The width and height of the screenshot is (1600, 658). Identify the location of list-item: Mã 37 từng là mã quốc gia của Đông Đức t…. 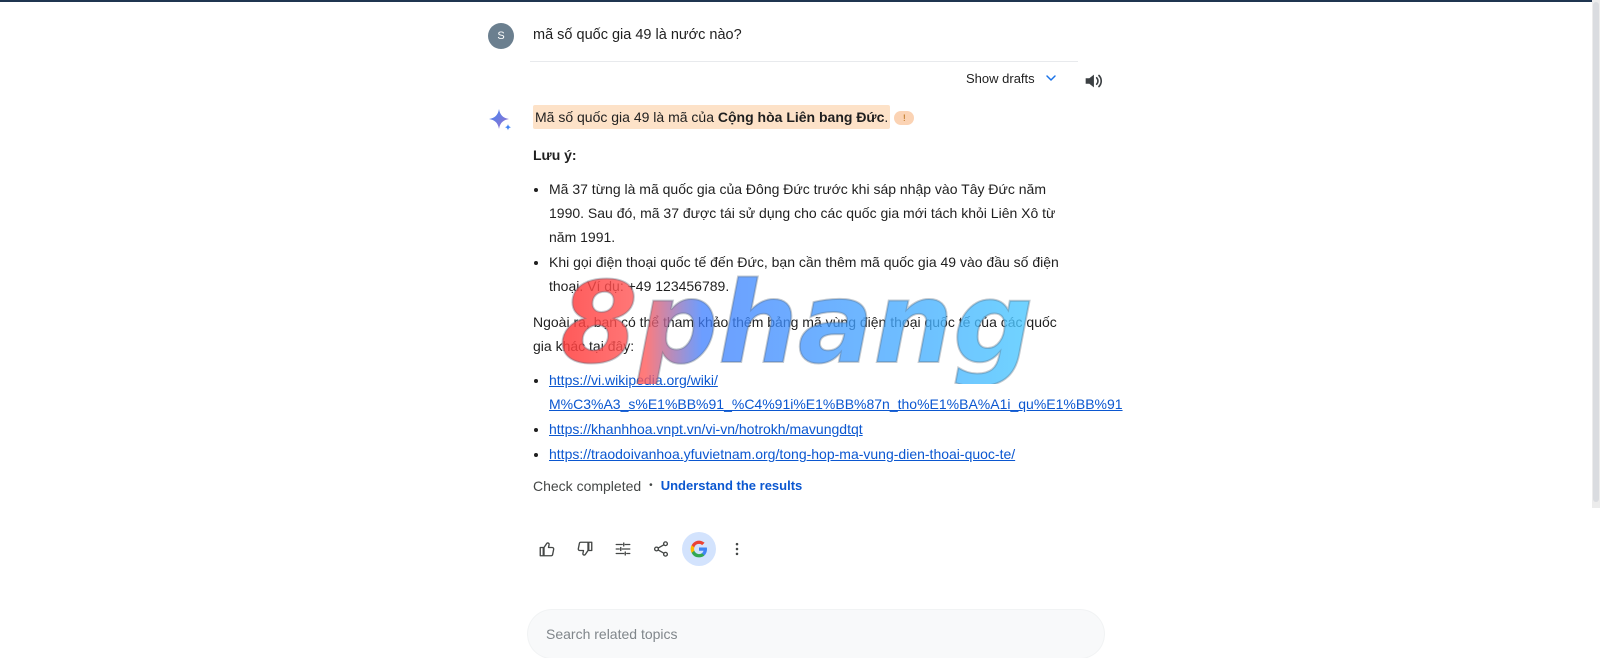
(808, 213).